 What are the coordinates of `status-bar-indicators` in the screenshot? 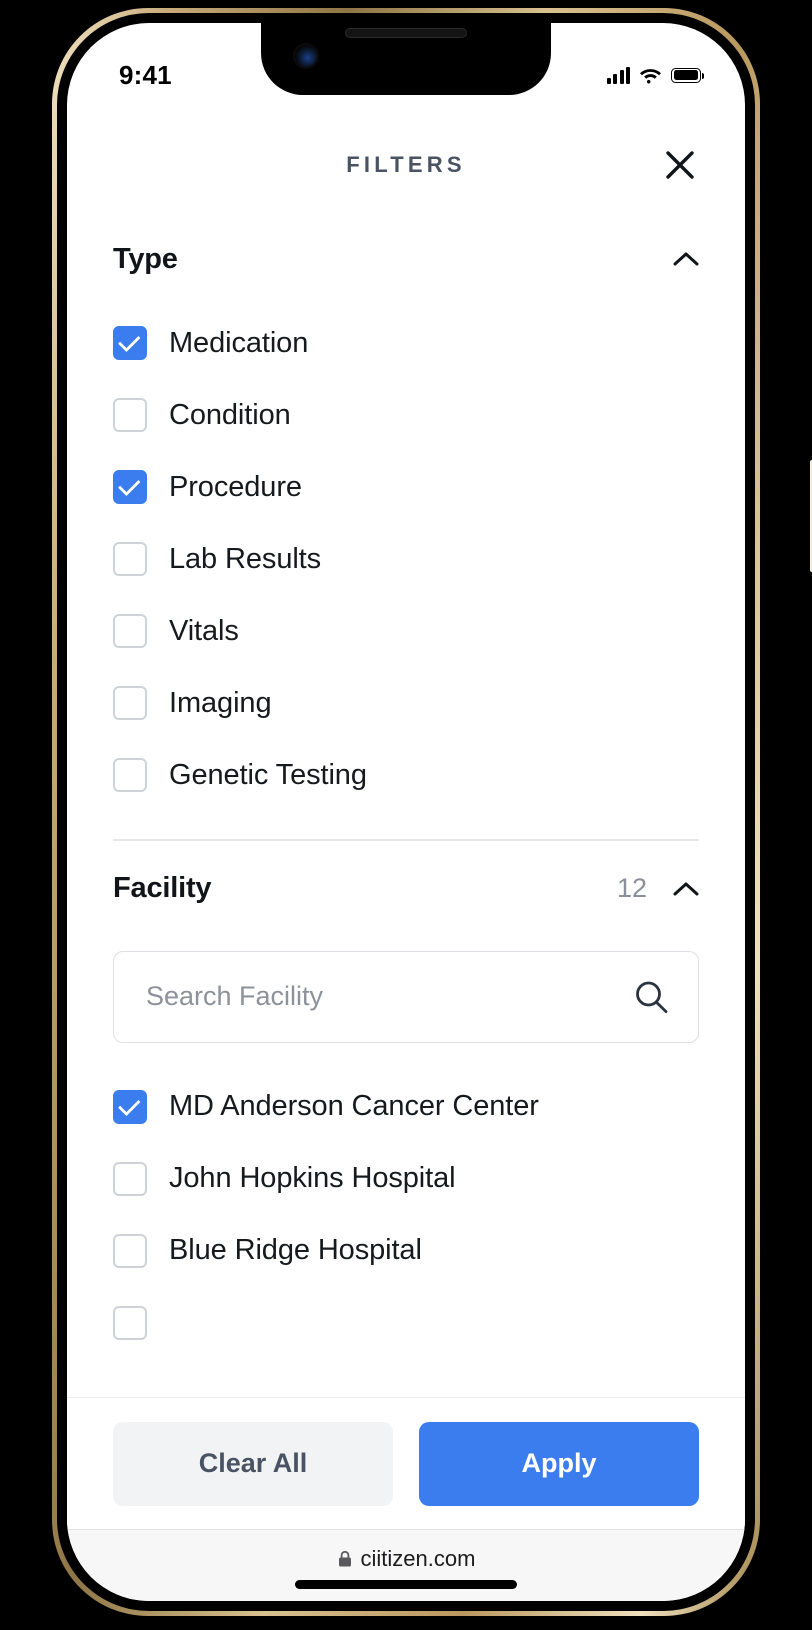 It's located at (655, 75).